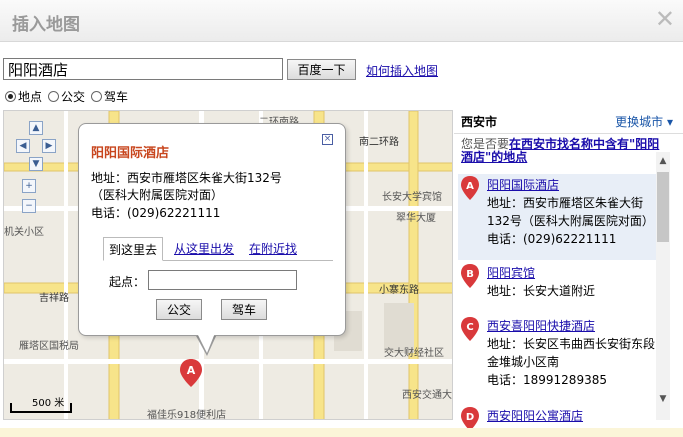 The width and height of the screenshot is (683, 437). What do you see at coordinates (402, 70) in the screenshot?
I see `help-link: 如何插入地图` at bounding box center [402, 70].